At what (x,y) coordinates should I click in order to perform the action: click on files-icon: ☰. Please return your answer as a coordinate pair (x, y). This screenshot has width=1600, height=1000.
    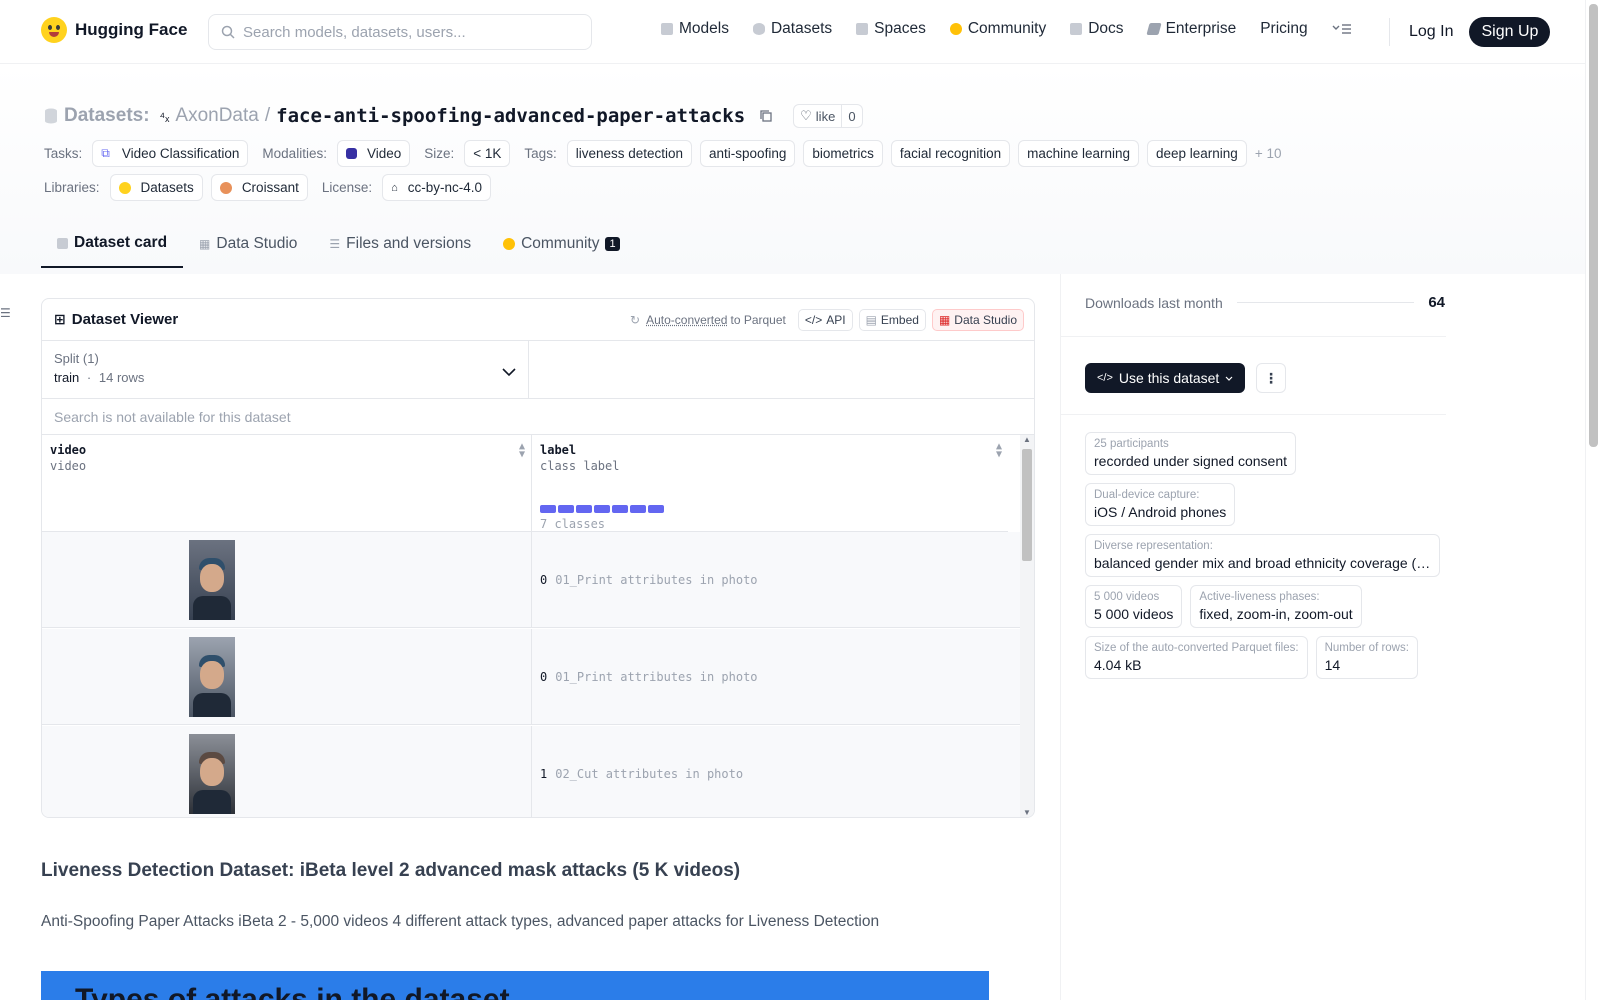
    Looking at the image, I should click on (335, 244).